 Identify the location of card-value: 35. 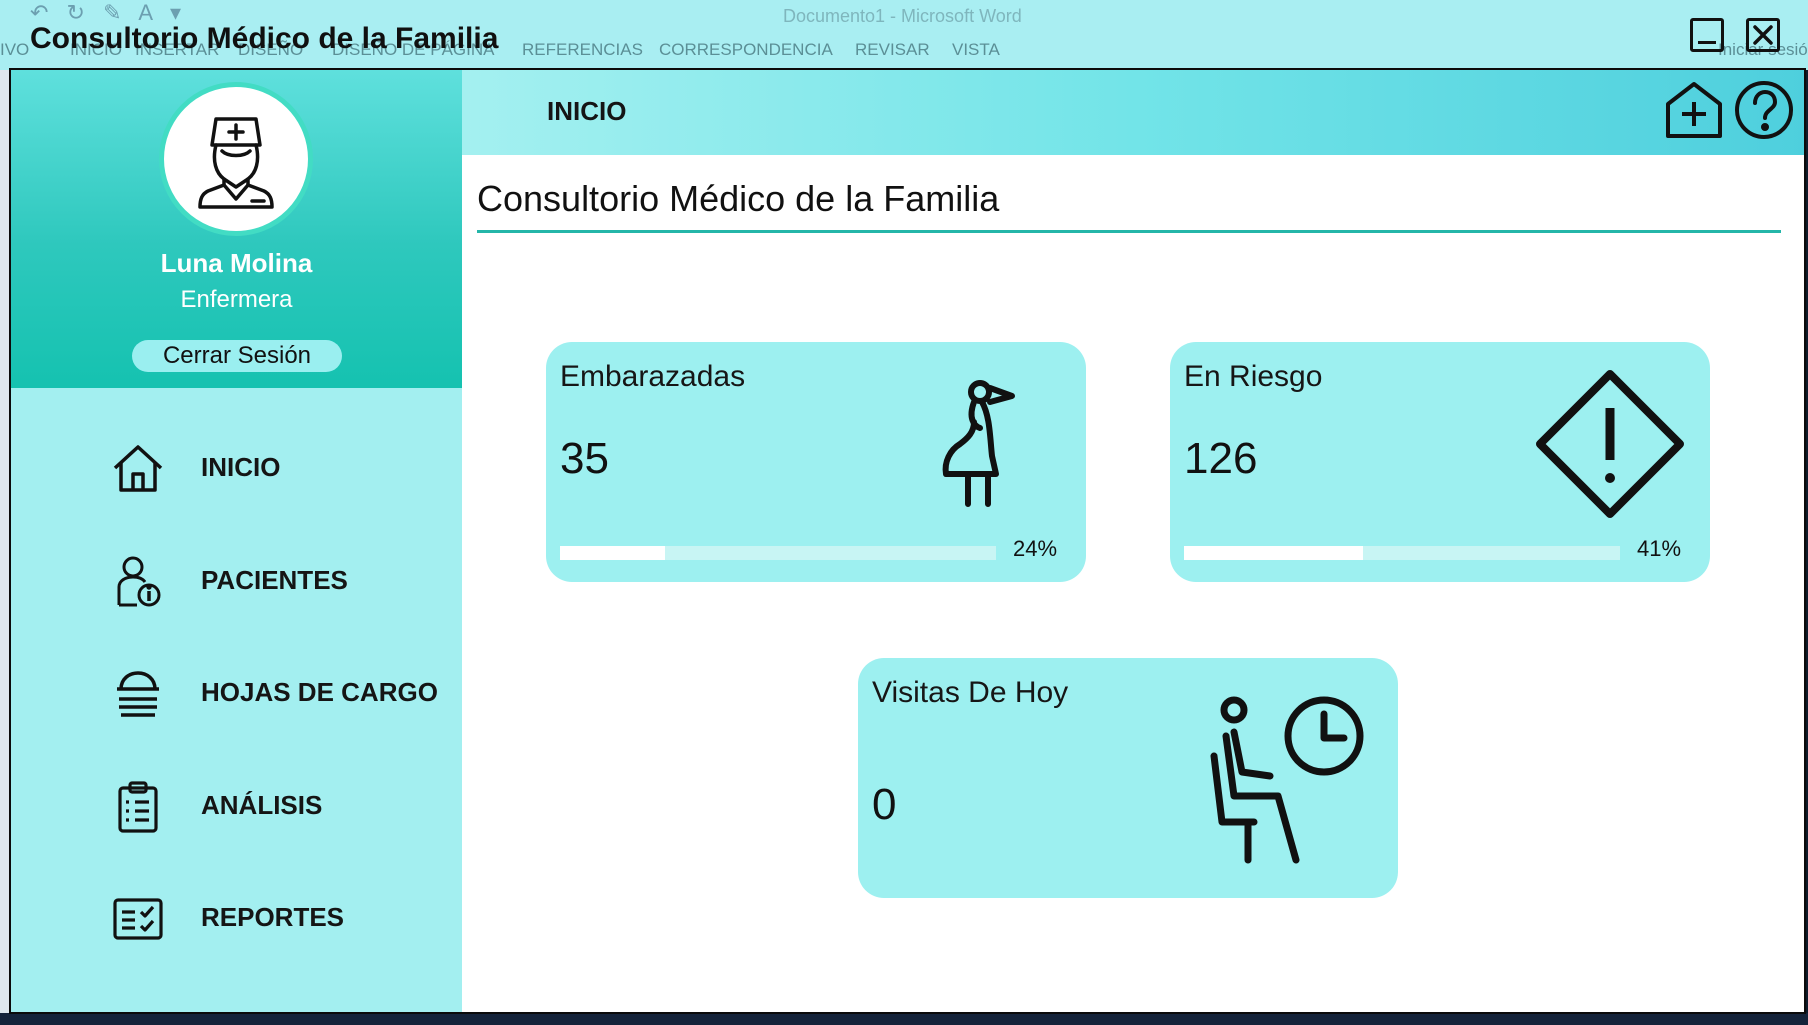
(584, 458).